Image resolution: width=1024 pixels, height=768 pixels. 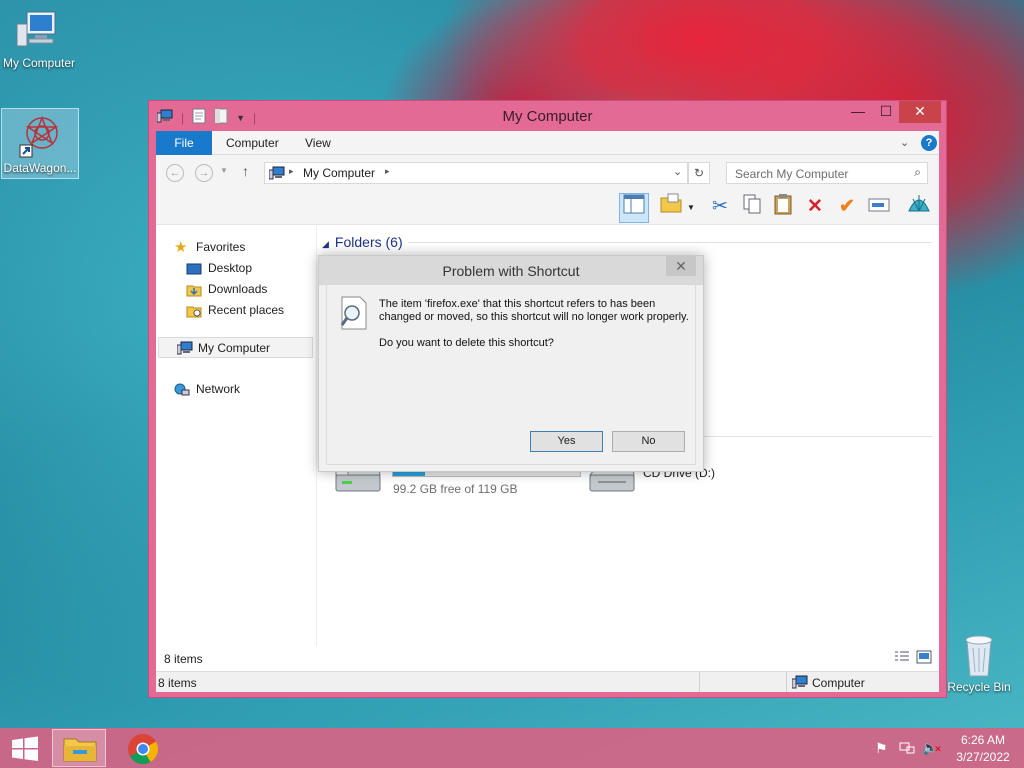 I want to click on desktop-icon, so click(x=194, y=269).